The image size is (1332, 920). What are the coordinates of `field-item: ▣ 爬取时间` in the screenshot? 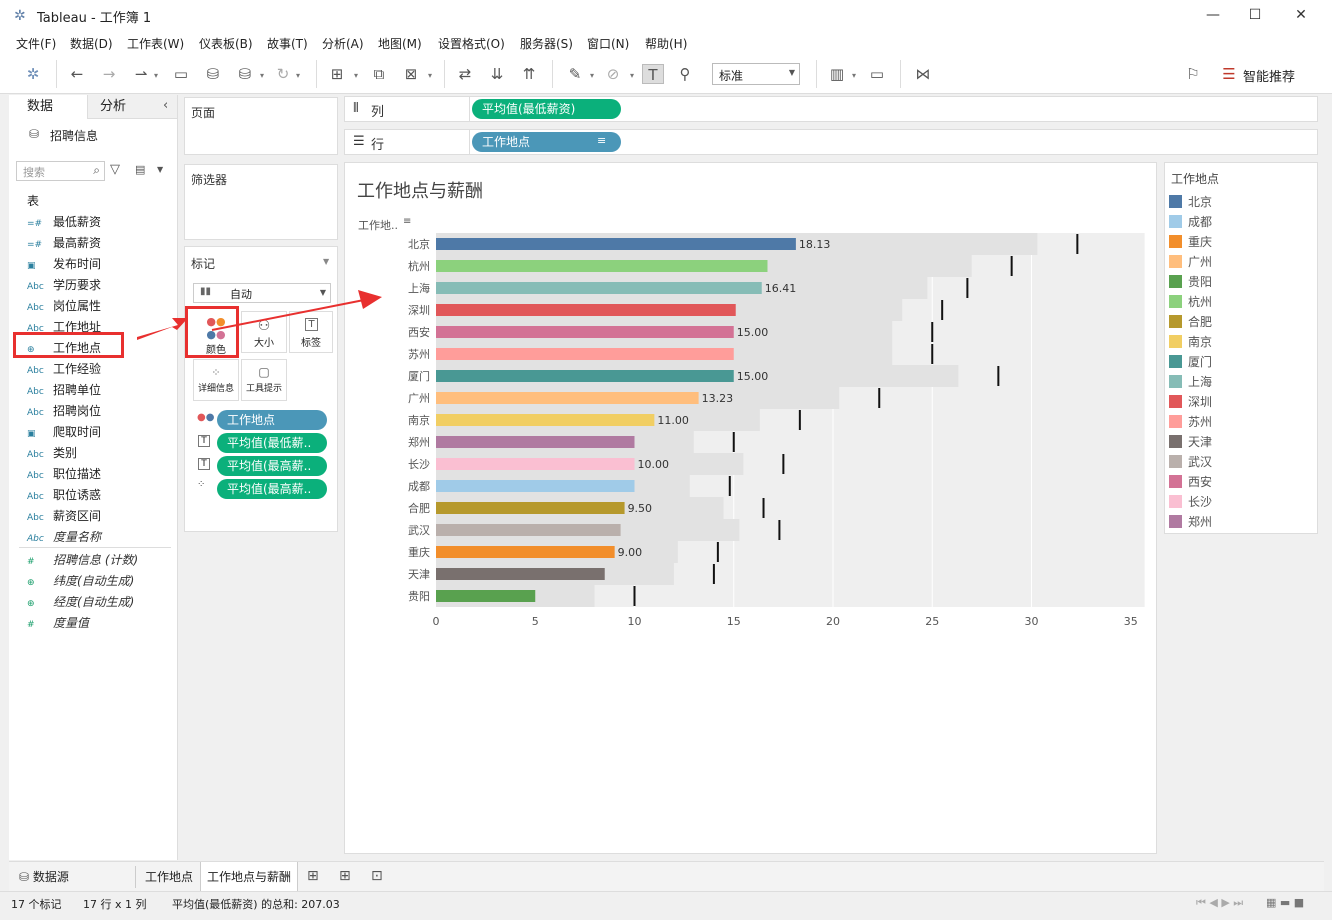 It's located at (64, 433).